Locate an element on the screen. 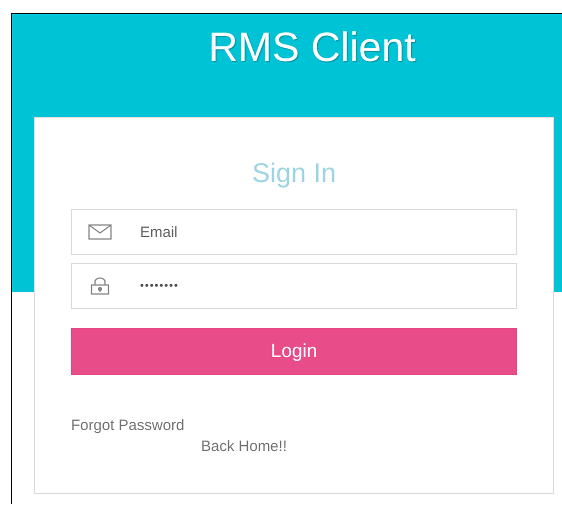 Image resolution: width=562 pixels, height=505 pixels. input-field: •••••••• is located at coordinates (294, 286).